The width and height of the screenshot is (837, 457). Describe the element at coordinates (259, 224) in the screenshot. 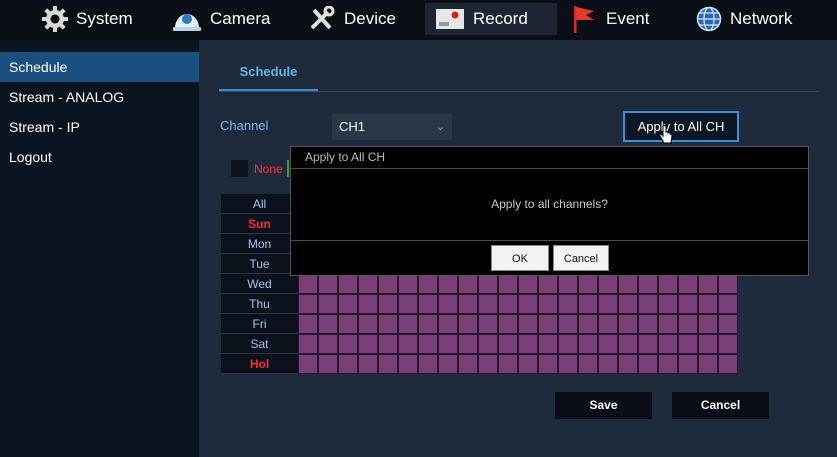

I see `day-sun: Sun` at that location.